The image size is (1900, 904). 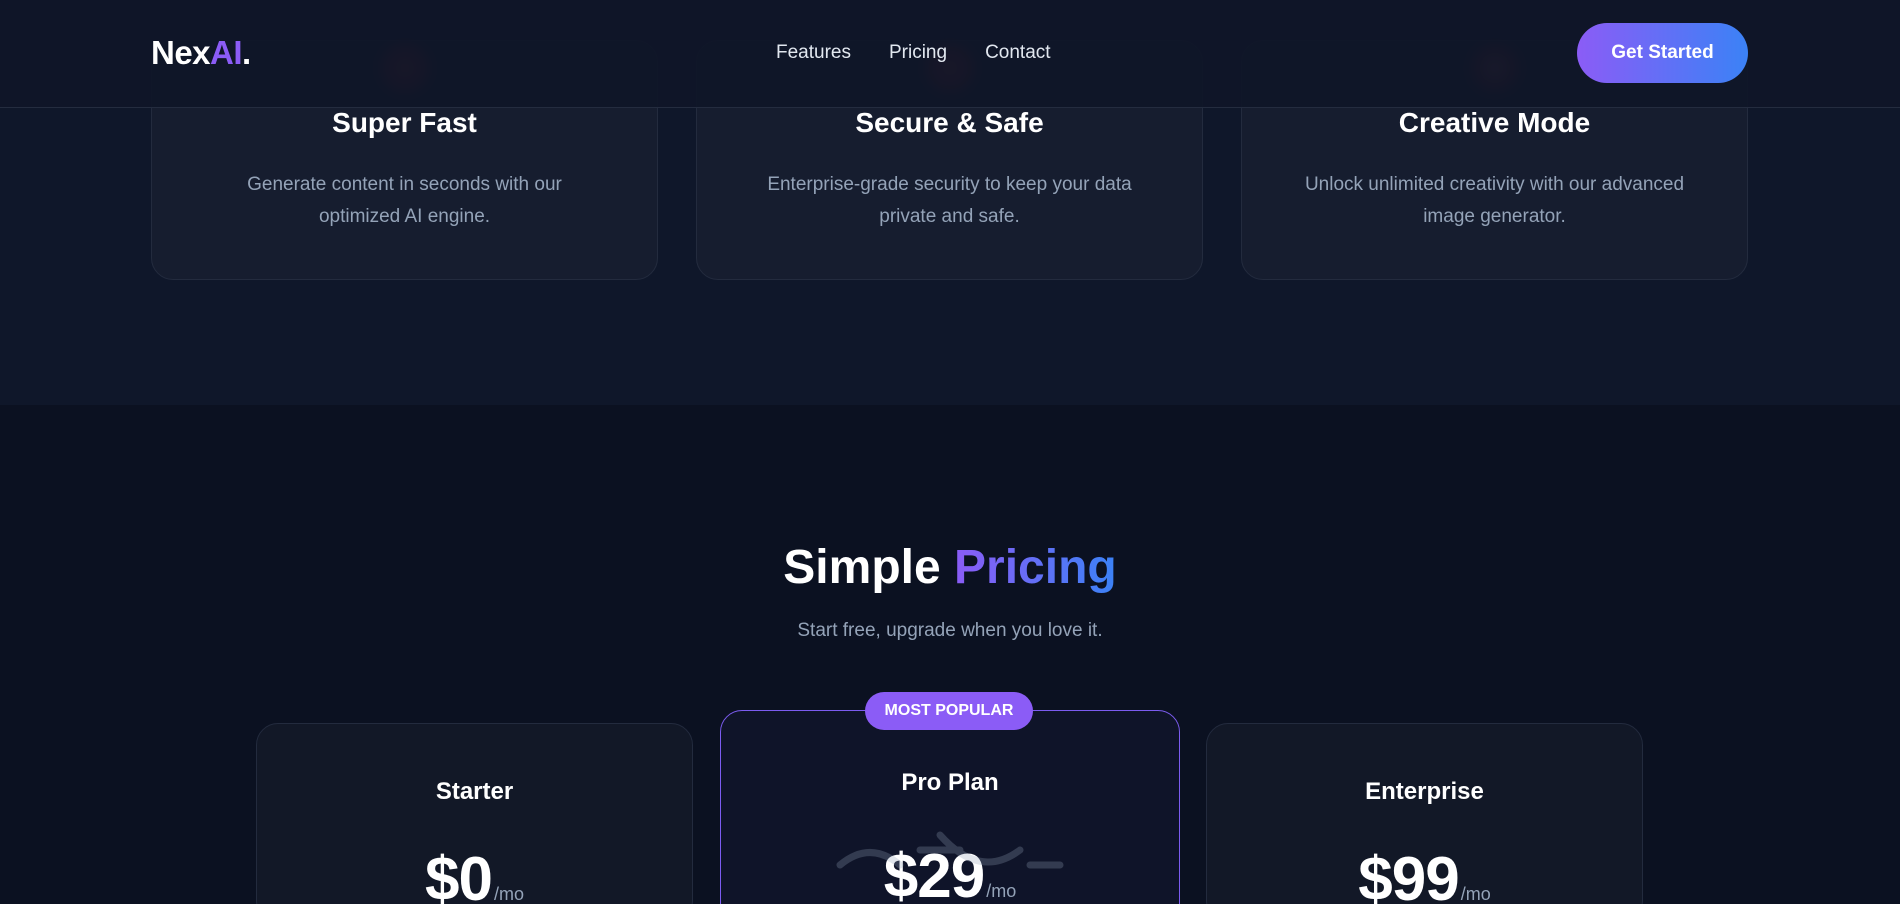 I want to click on most-popular-badge: MOST POPULAR, so click(x=949, y=711).